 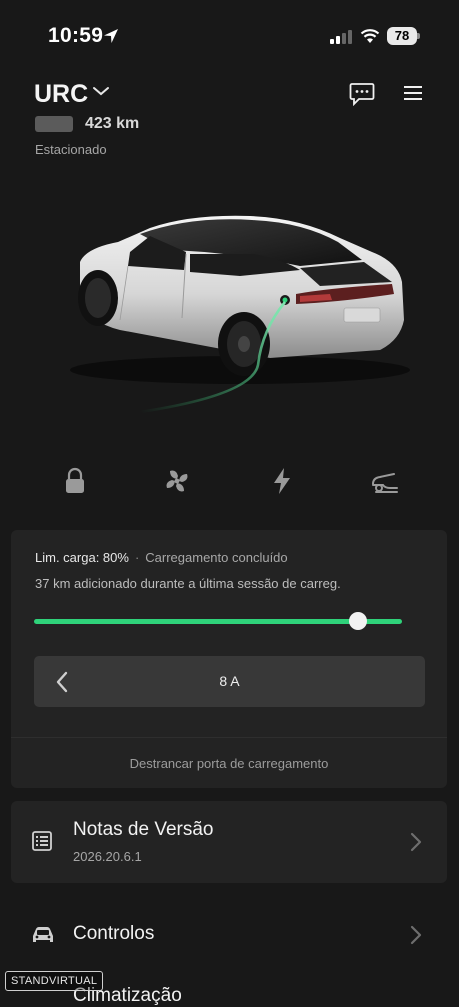 I want to click on watermark-logo: STANDVIRTUAL, so click(x=54, y=981).